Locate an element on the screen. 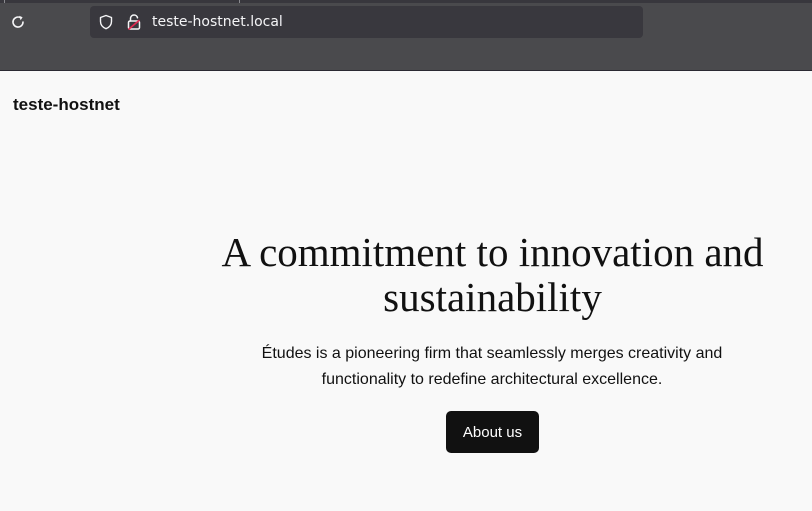 This screenshot has width=812, height=511. reload-icon is located at coordinates (18, 21).